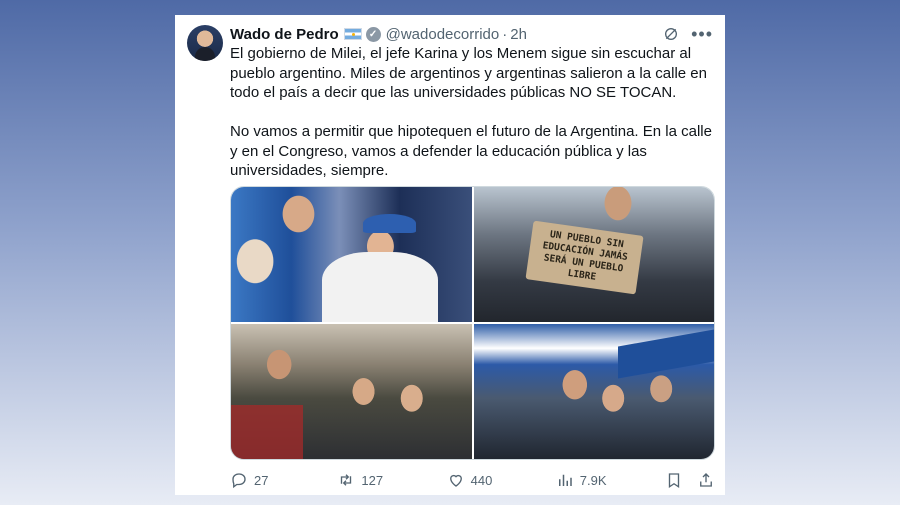 This screenshot has width=900, height=505. I want to click on more-icon: •••, so click(702, 34).